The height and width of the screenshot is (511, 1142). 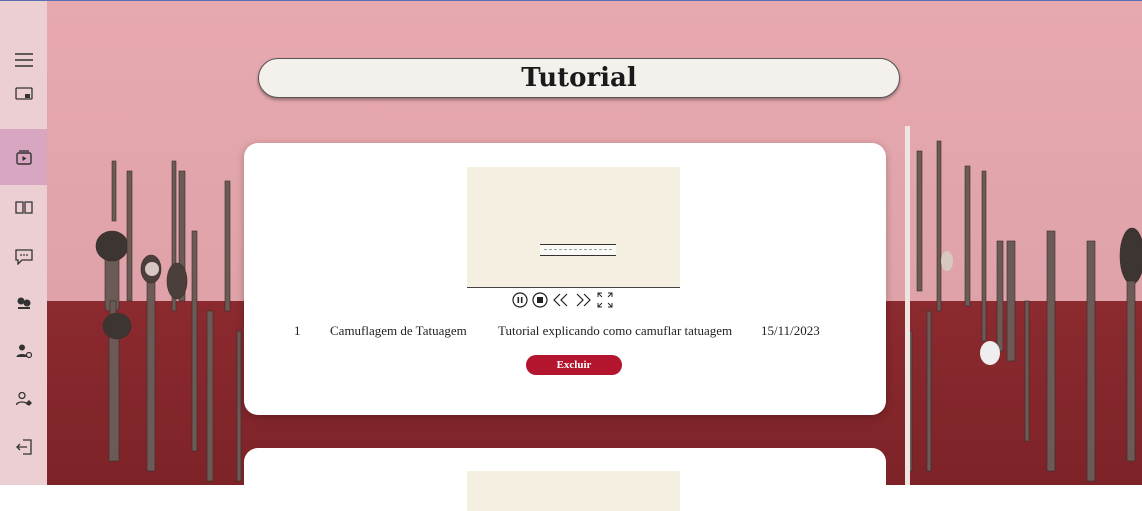 I want to click on tutorial-name: Camuflagem de Tatuagem, so click(x=398, y=330).